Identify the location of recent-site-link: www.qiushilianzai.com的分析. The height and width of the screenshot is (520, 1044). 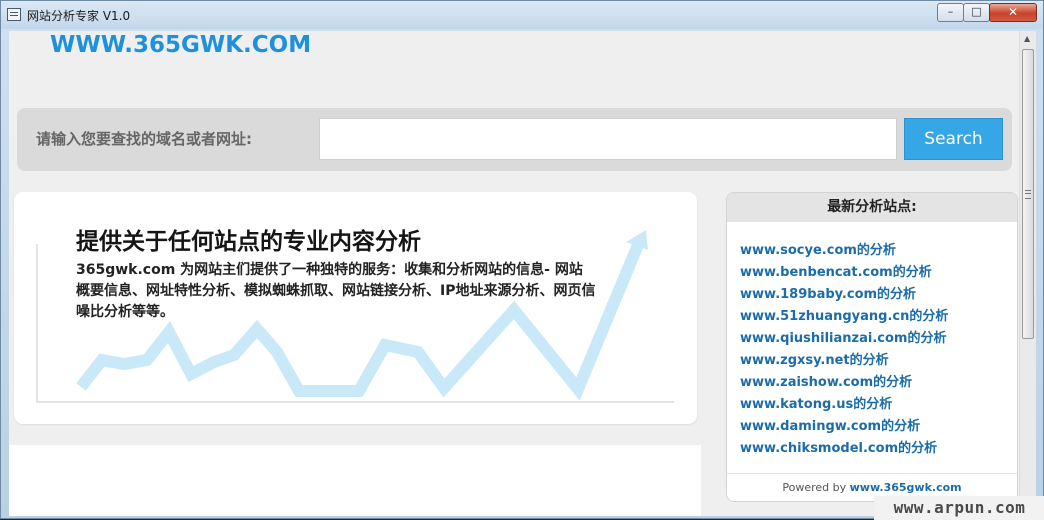
(844, 338).